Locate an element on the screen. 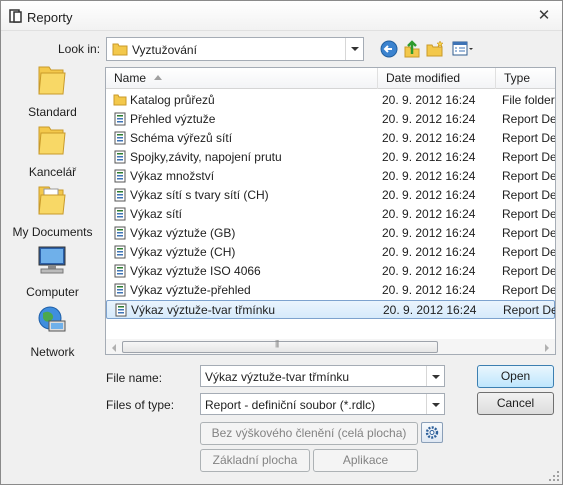  file-type: File folder is located at coordinates (528, 100).